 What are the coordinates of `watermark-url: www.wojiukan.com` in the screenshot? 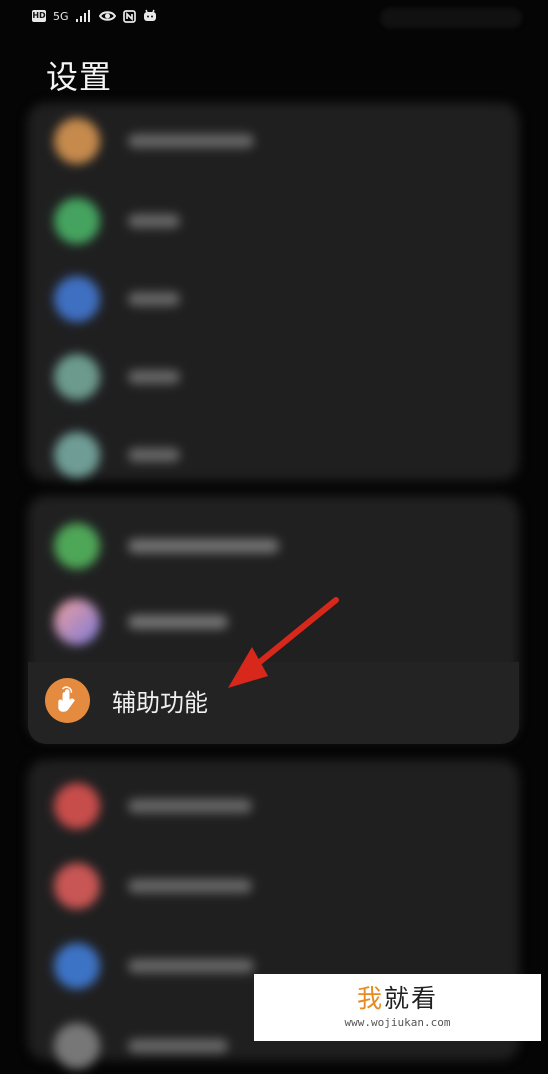 It's located at (397, 1022).